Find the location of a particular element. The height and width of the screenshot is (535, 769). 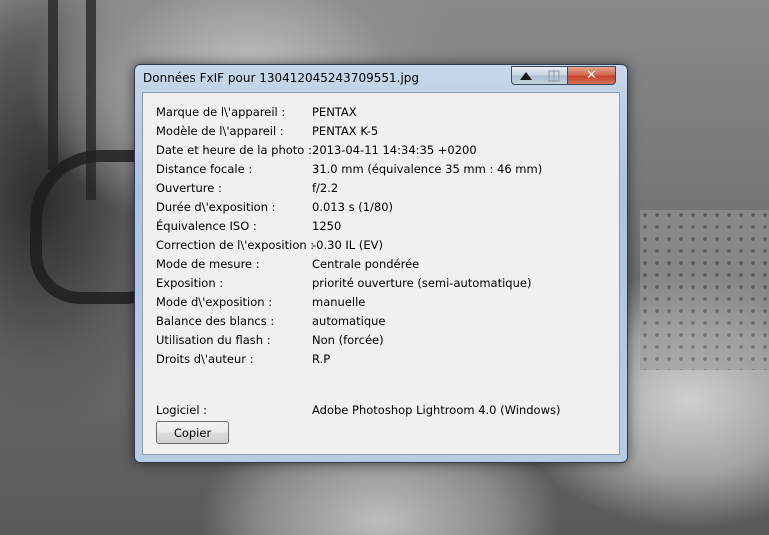

exif-label: Correction de l\'exposition : is located at coordinates (235, 245).